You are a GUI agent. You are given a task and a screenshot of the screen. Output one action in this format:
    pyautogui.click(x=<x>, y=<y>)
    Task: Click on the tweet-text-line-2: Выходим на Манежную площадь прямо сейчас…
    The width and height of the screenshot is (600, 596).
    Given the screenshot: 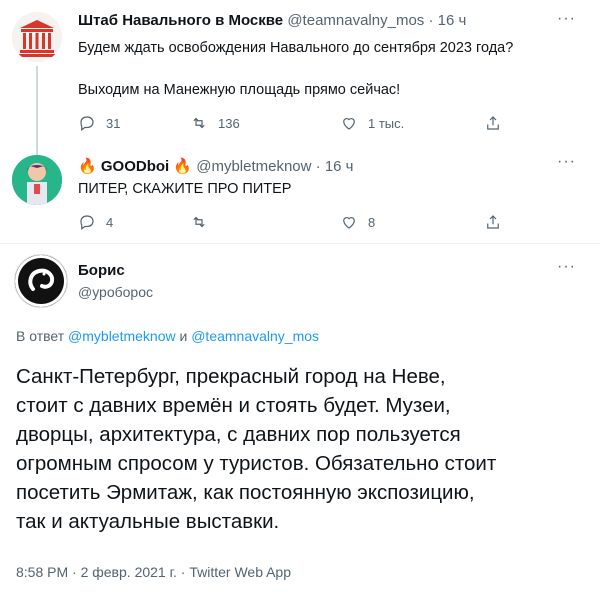 What is the action you would take?
    pyautogui.click(x=239, y=90)
    